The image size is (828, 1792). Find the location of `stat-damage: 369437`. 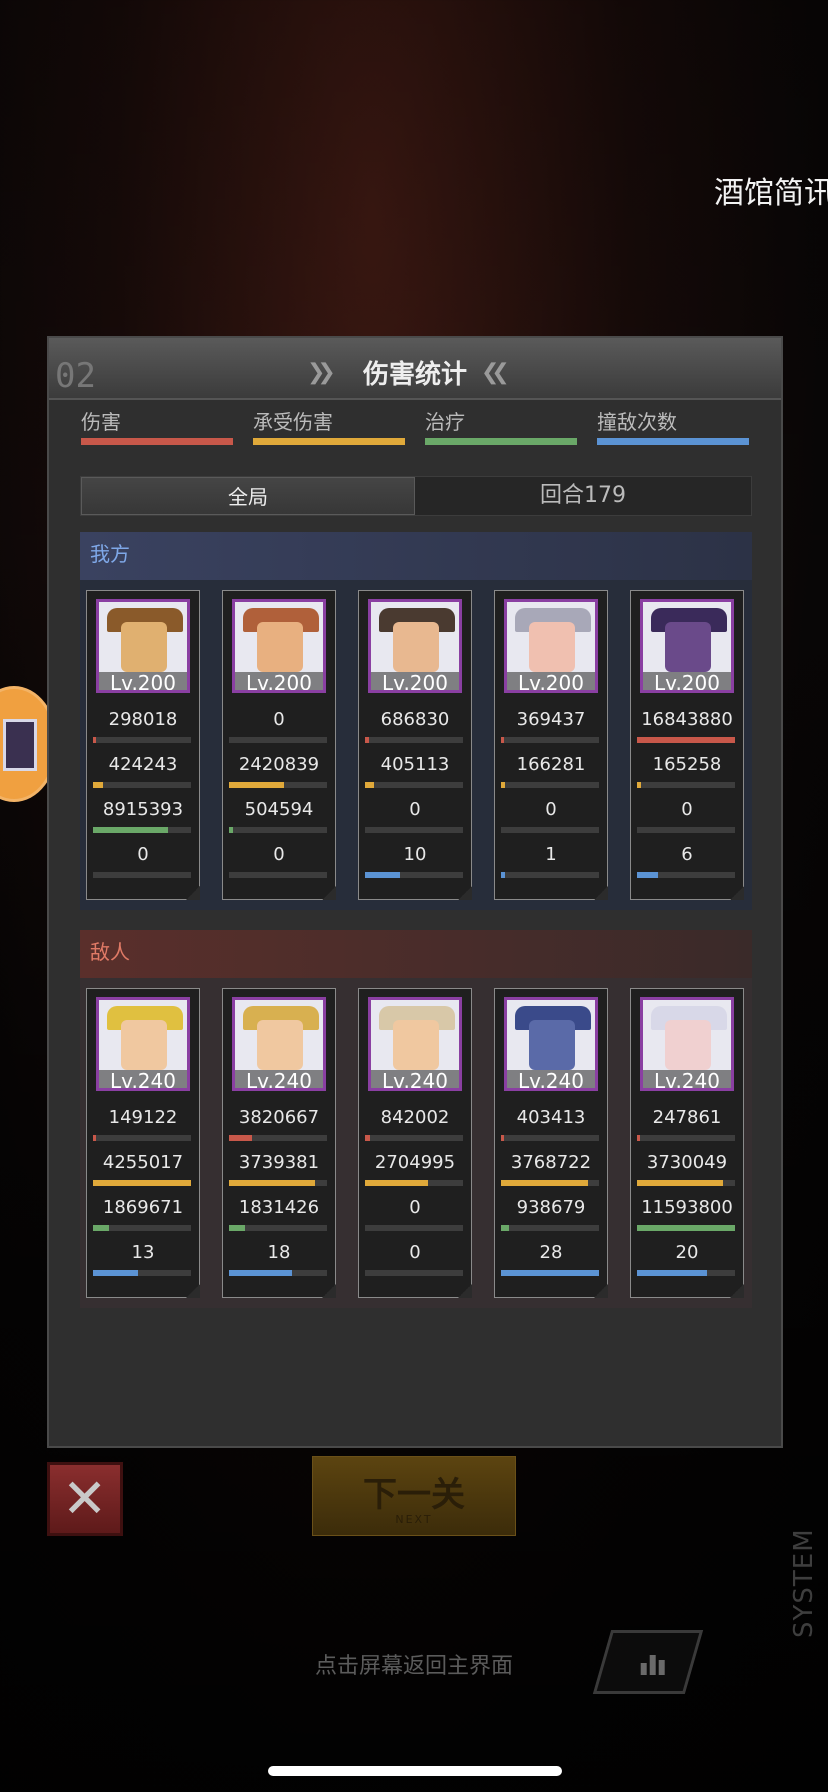

stat-damage: 369437 is located at coordinates (551, 719).